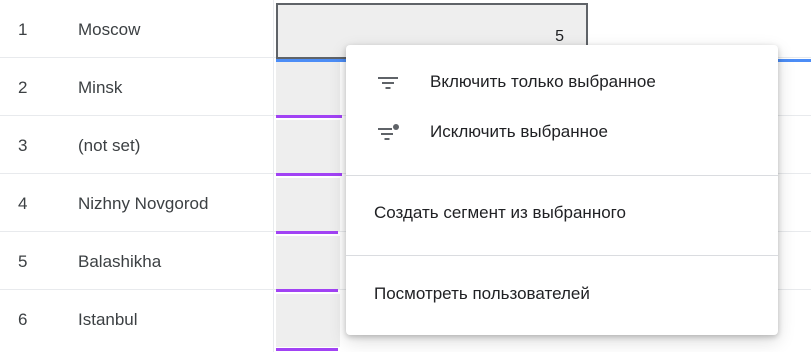 The width and height of the screenshot is (811, 352). I want to click on row-city: Minsk, so click(100, 88).